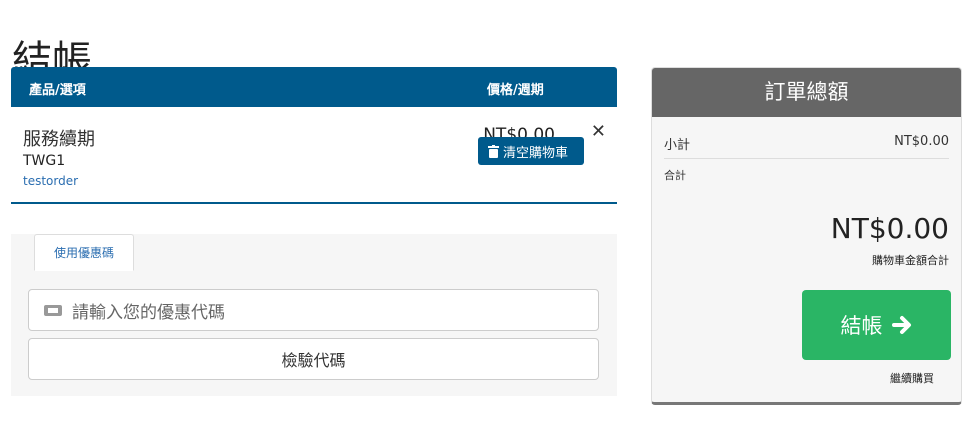 The height and width of the screenshot is (421, 970). Describe the element at coordinates (57, 90) in the screenshot. I see `column-header-product: 產品/選項` at that location.